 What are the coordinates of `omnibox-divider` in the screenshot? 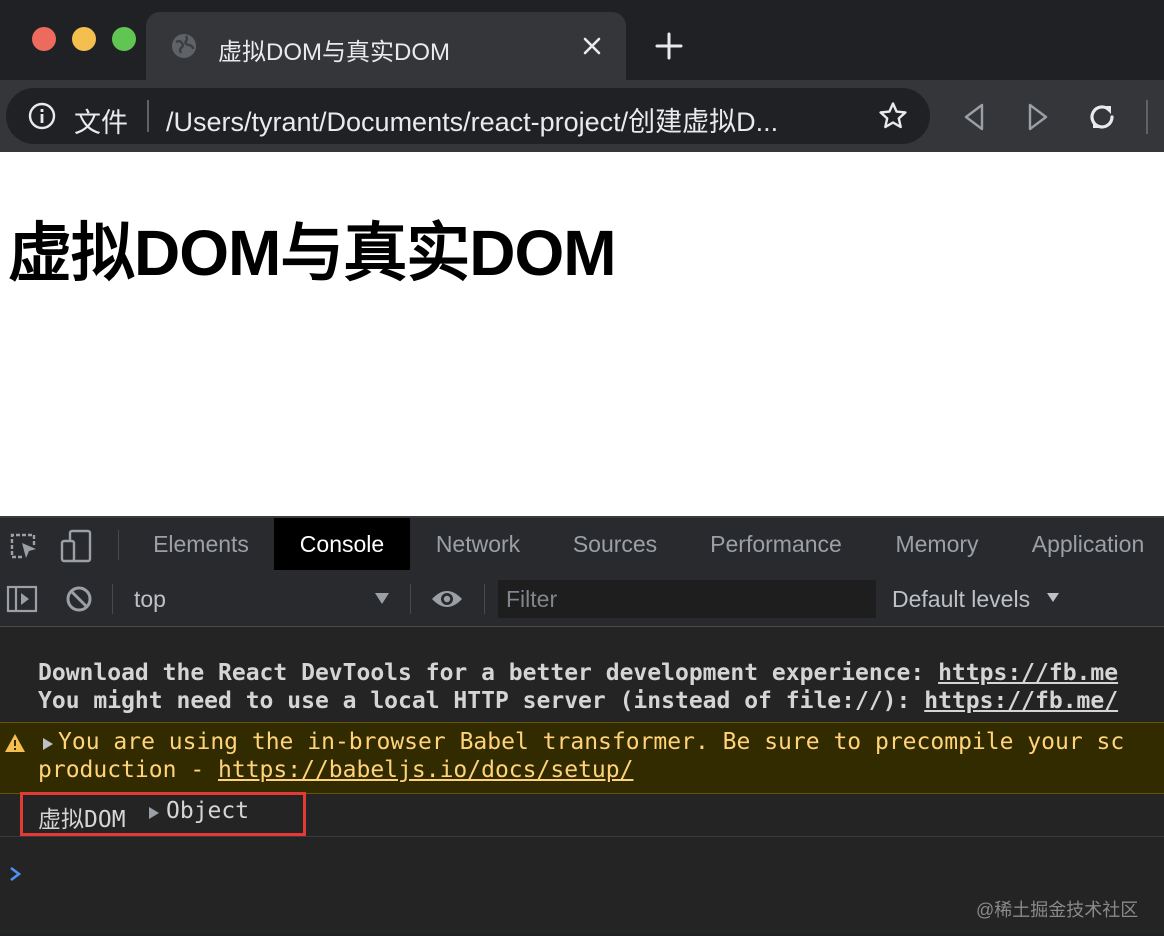 It's located at (148, 116).